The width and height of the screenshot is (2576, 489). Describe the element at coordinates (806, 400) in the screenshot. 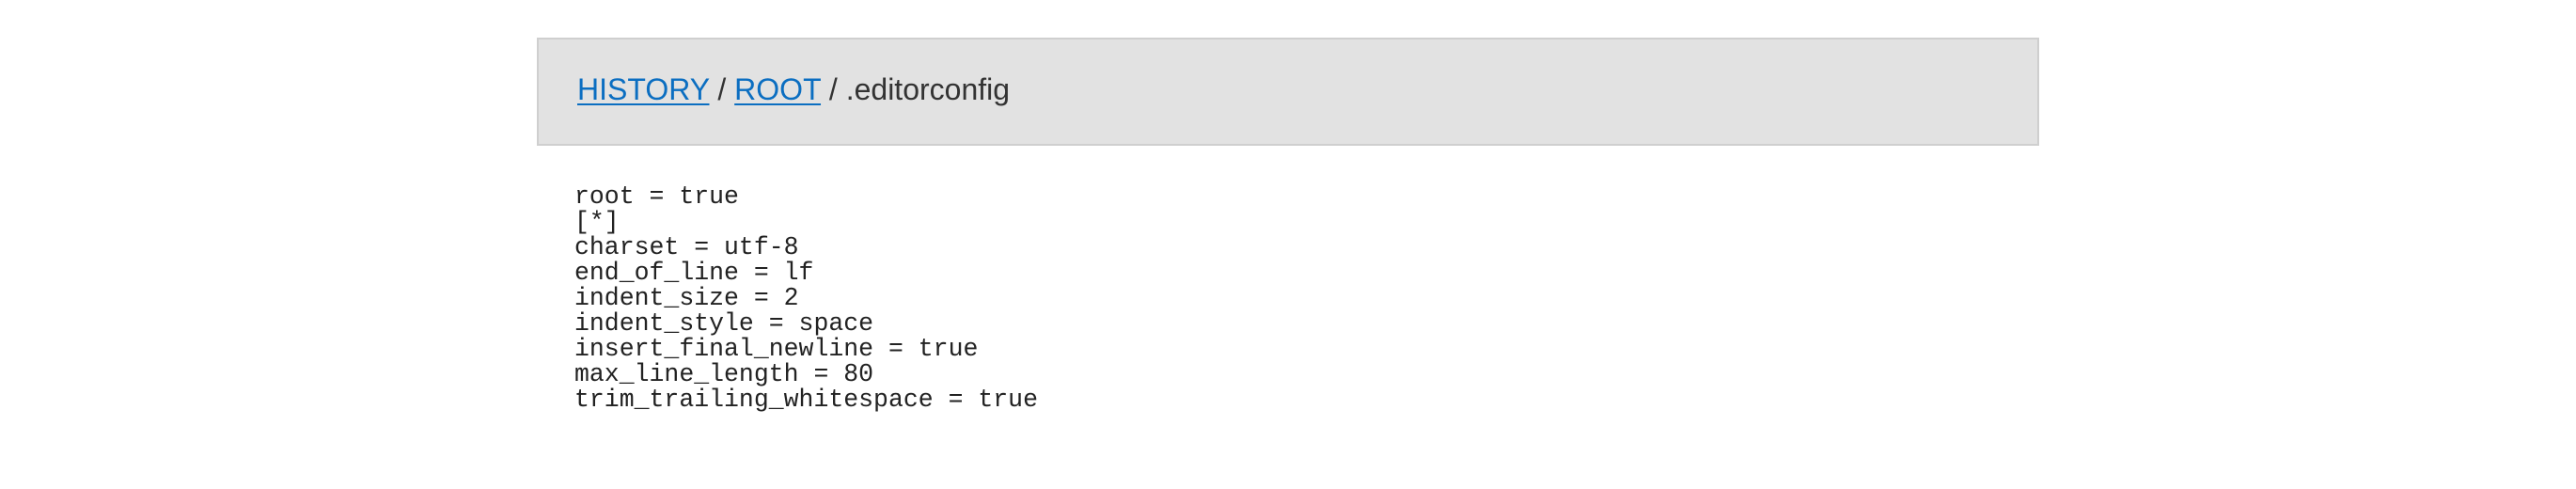

I see `code-line: trim_trailing_whitespace = true` at that location.